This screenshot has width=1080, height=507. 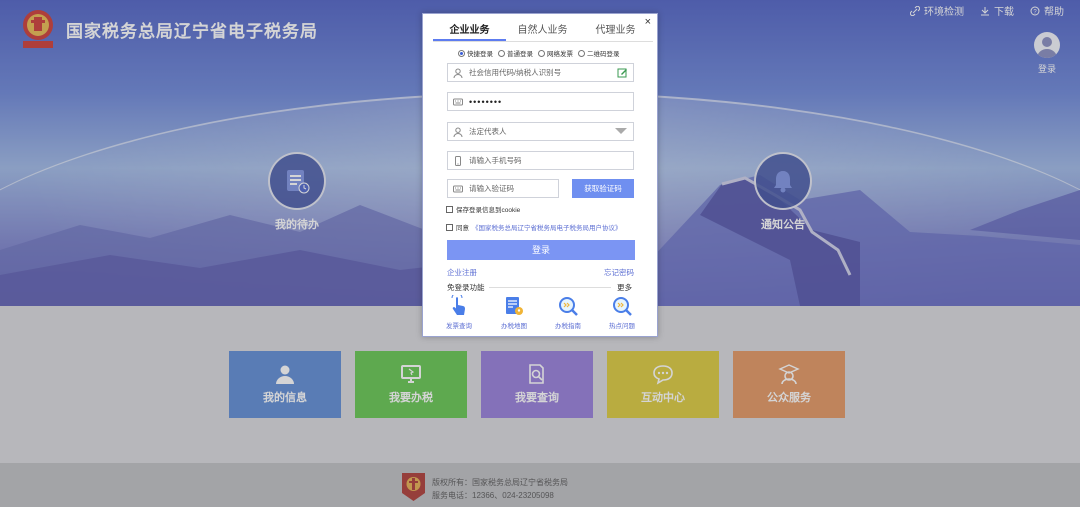 I want to click on verification-code-input: 请输入验证码, so click(x=503, y=188).